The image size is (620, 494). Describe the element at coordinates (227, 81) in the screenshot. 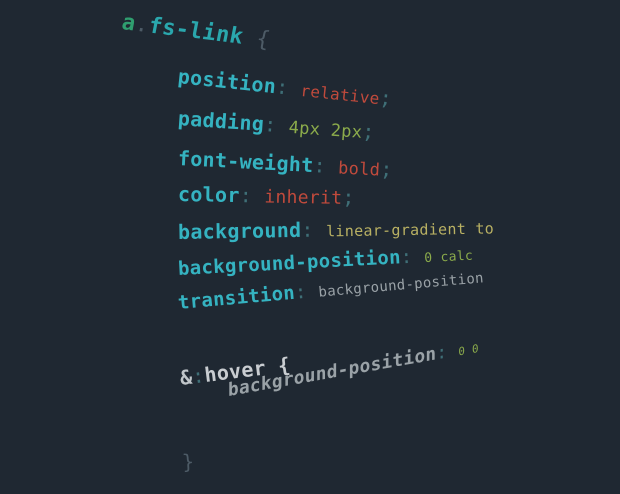

I see `property-name: position` at that location.